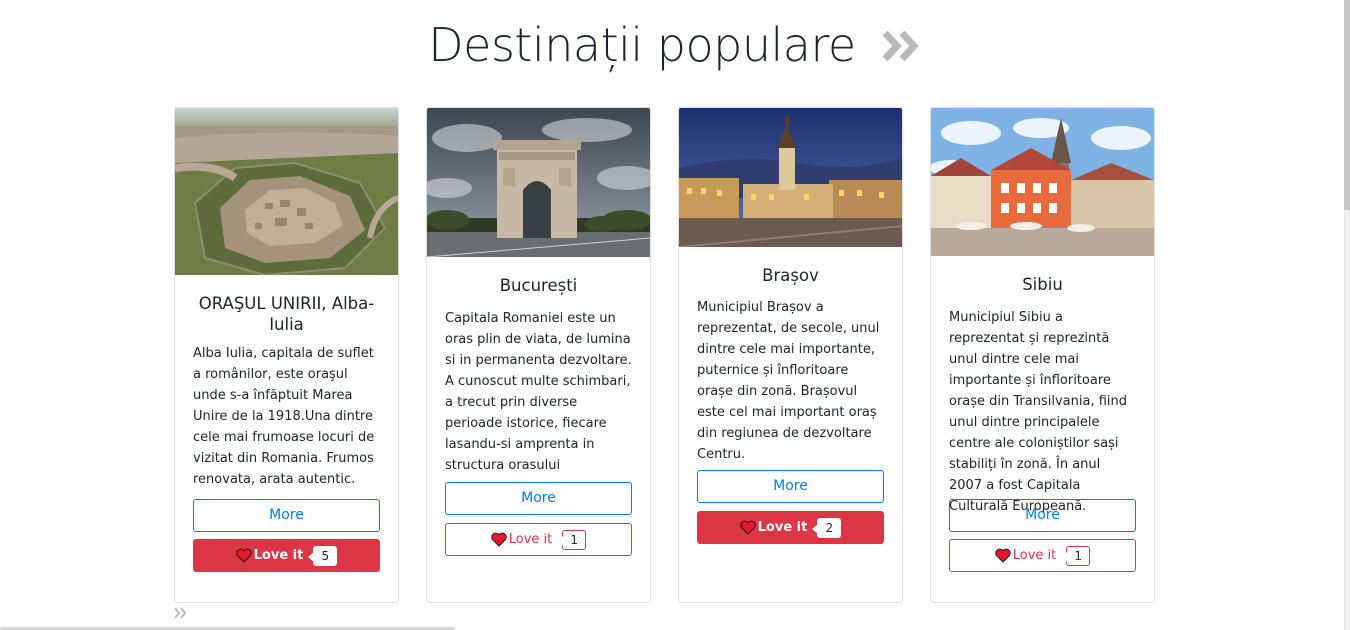 This screenshot has height=630, width=1350. Describe the element at coordinates (1347, 315) in the screenshot. I see `vertical-scrollbar-track` at that location.